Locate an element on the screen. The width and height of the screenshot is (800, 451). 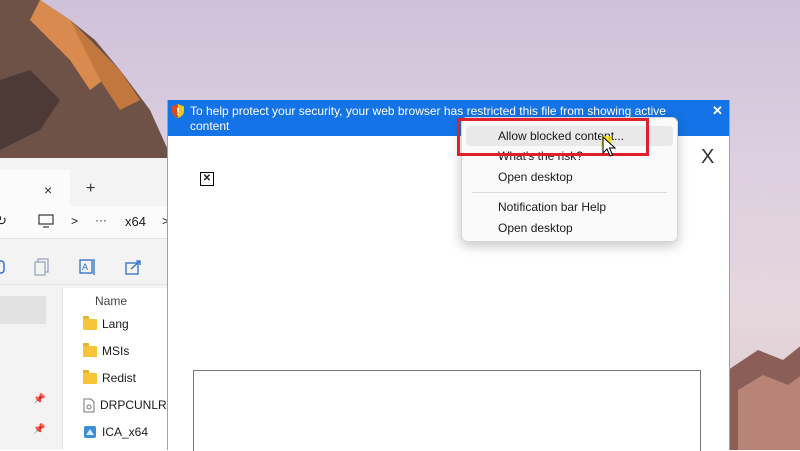
file-name: Redist is located at coordinates (119, 378).